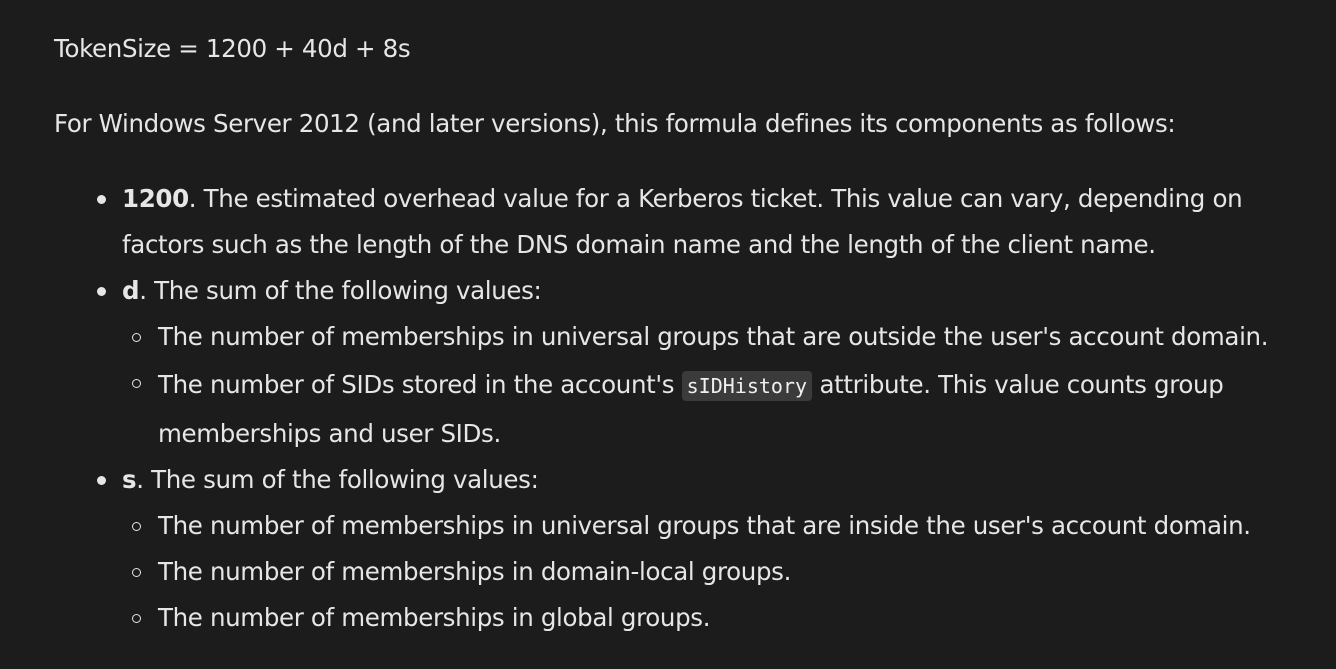 Image resolution: width=1336 pixels, height=669 pixels. Describe the element at coordinates (155, 198) in the screenshot. I see `term-1200: 1200` at that location.